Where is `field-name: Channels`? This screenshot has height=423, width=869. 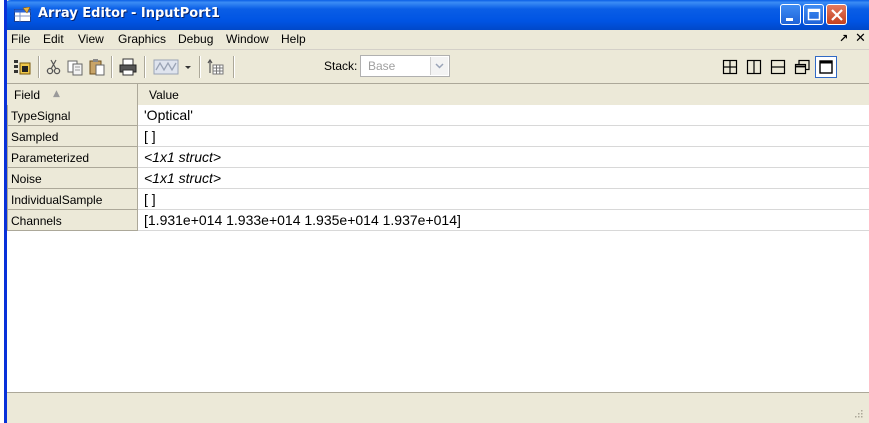 field-name: Channels is located at coordinates (36, 221).